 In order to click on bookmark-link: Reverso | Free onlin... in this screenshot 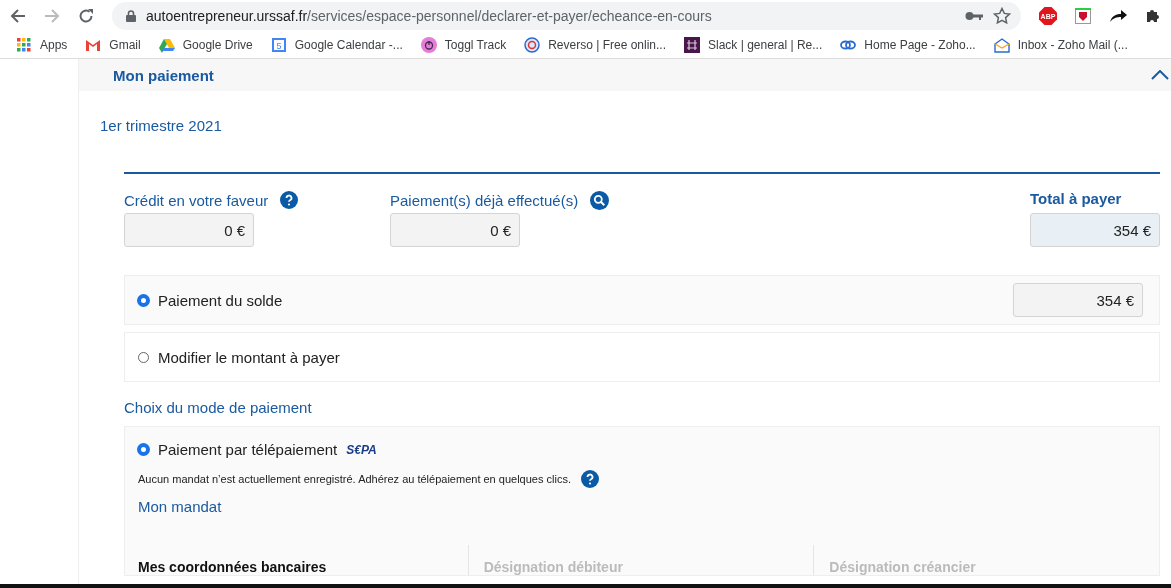, I will do `click(595, 44)`.